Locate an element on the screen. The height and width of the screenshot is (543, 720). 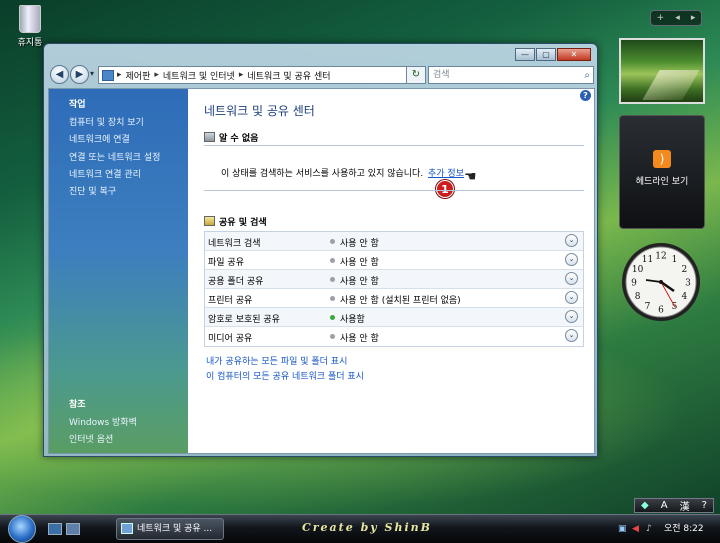
table-row: 미디어 공유 사용 안 함 ⌄ is located at coordinates (394, 336).